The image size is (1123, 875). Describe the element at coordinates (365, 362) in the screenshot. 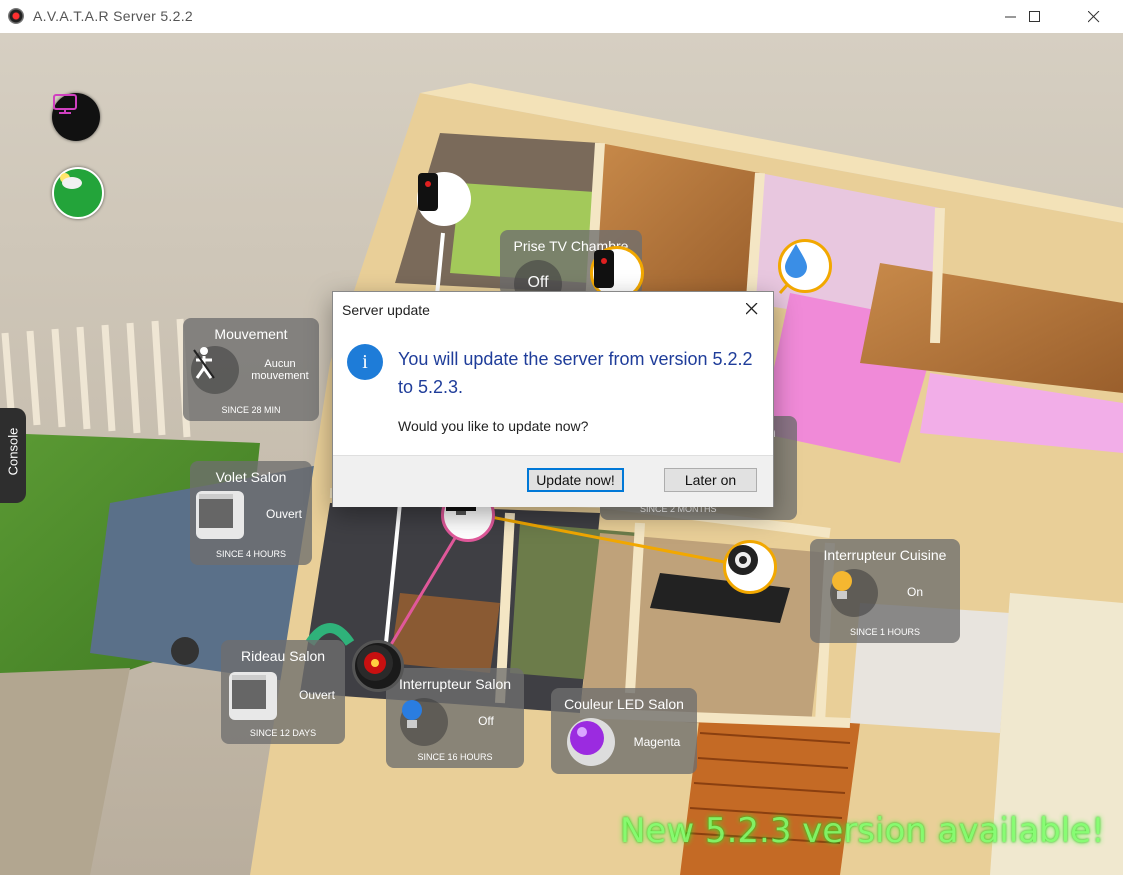

I see `info-icon: i` at that location.